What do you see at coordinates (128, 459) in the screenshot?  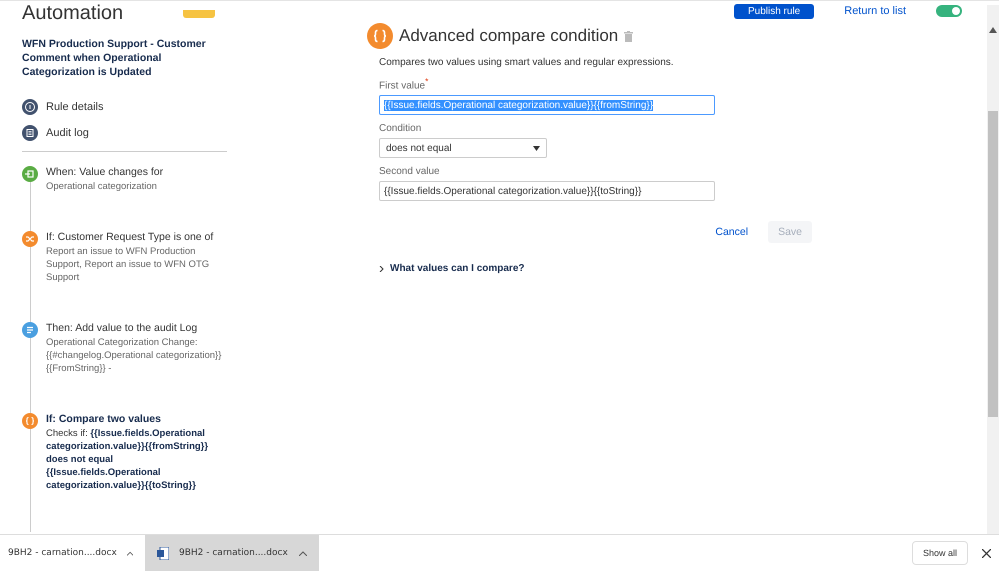 I see `step-description: Checks if: {{Issue.fields.Operational categorization.value}}{{fromString}} does not equal {{Issue.fields.Operational categorization.value}}{{toString}}` at bounding box center [128, 459].